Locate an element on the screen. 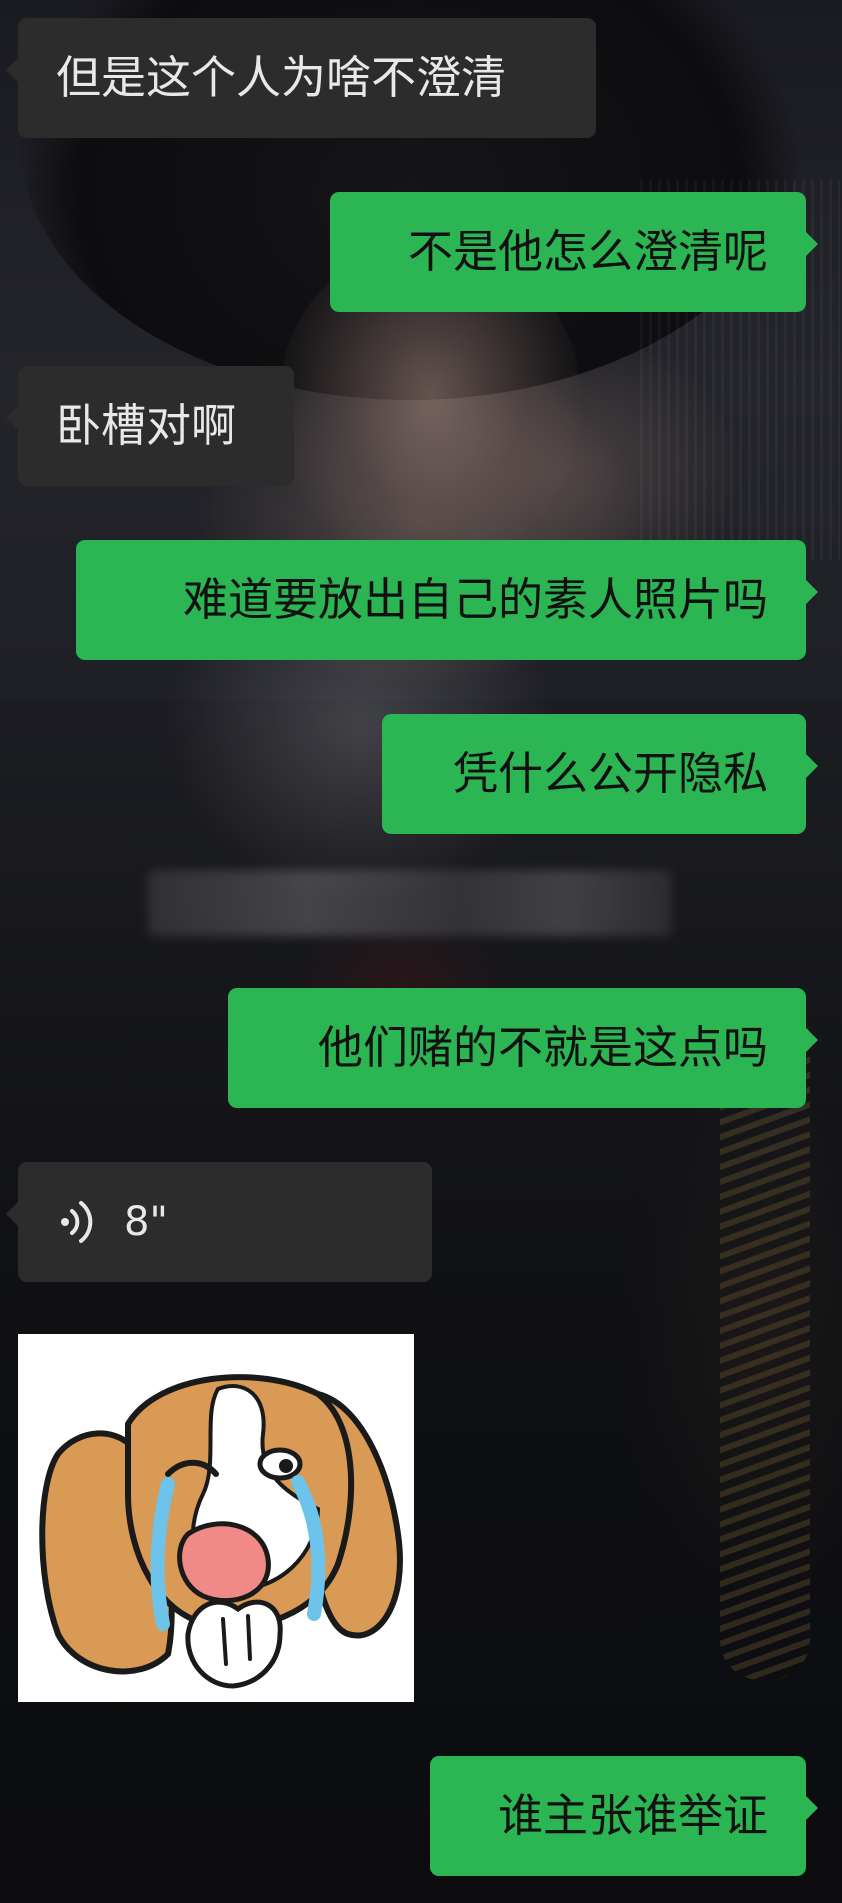 This screenshot has height=1903, width=842. message-text: 谁主张谁举证 is located at coordinates (632, 1815).